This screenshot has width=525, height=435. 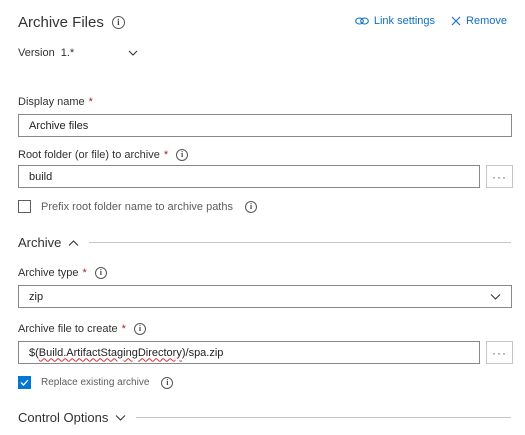 I want to click on header-actions: Link settings Remove, so click(x=431, y=21).